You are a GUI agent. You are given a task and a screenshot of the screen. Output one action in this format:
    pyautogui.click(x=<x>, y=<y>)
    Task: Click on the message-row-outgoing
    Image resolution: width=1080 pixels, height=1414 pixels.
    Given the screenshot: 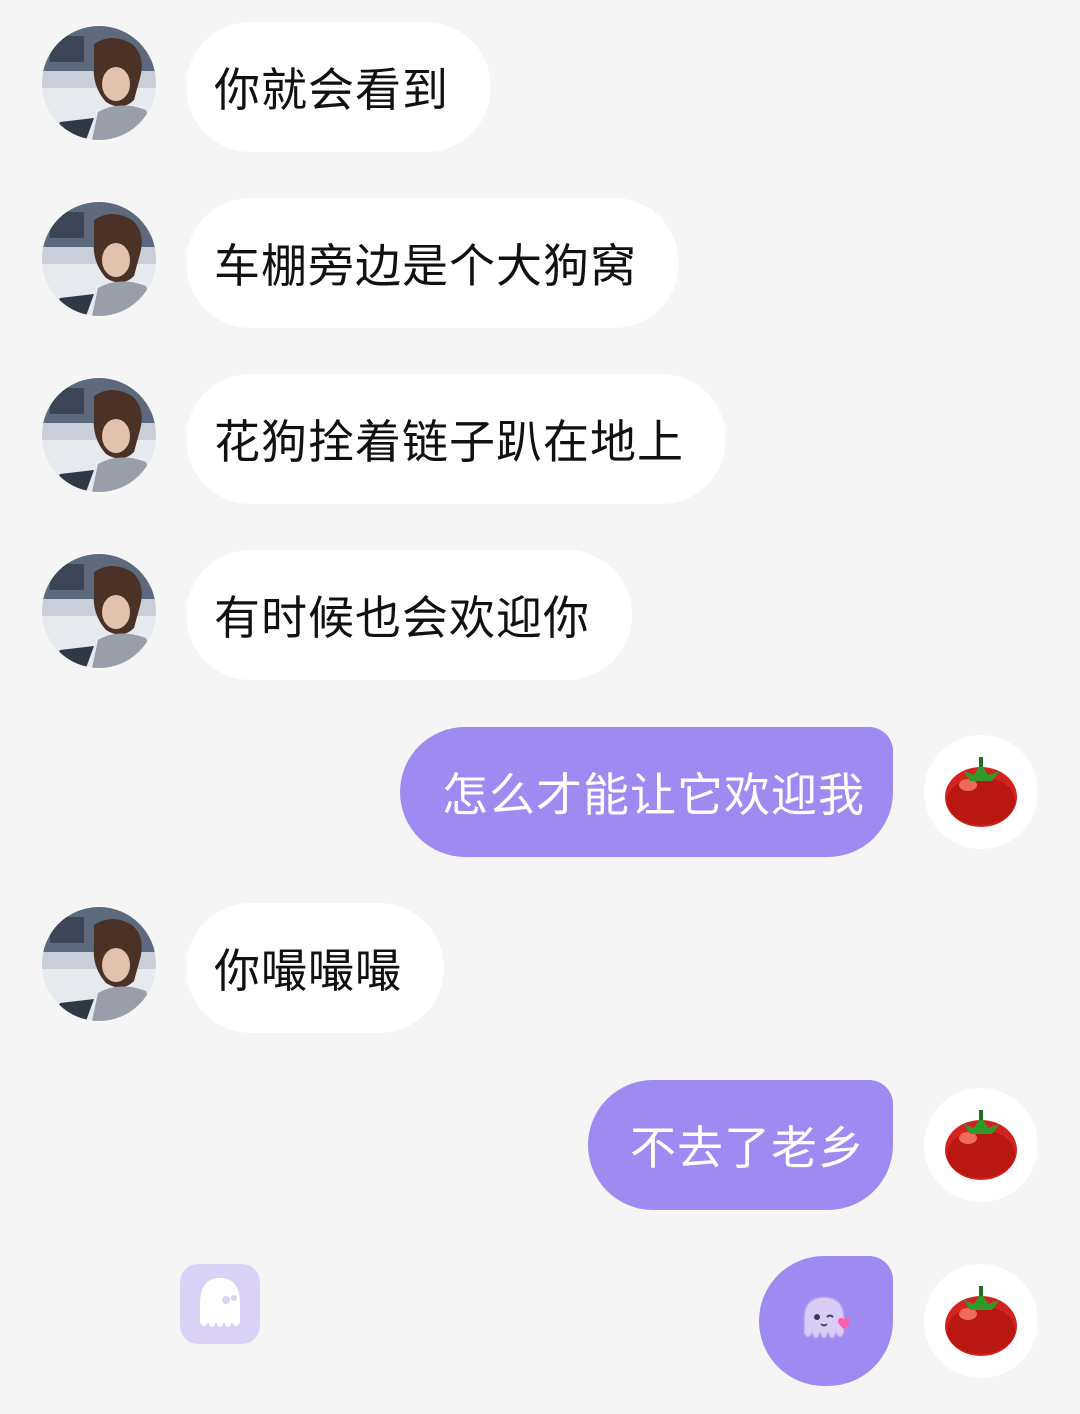 What is the action you would take?
    pyautogui.click(x=540, y=1321)
    